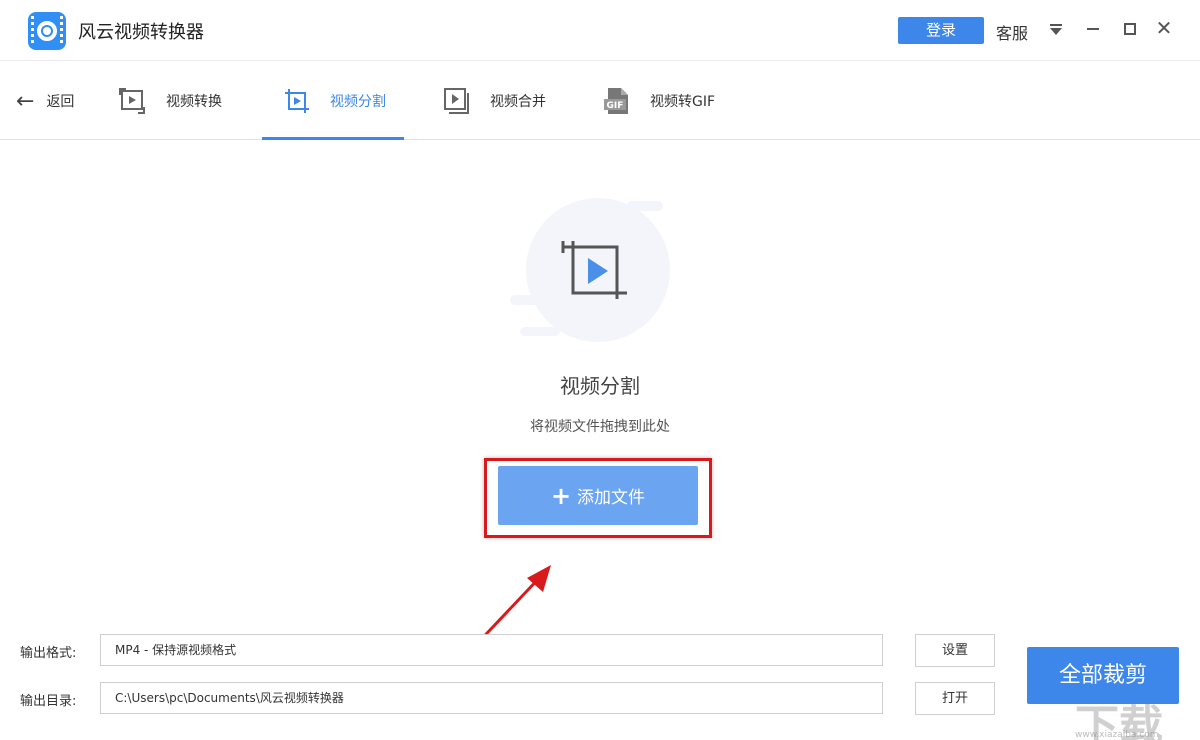 This screenshot has width=1200, height=740. Describe the element at coordinates (358, 102) in the screenshot. I see `tab-label: 视频分割` at that location.